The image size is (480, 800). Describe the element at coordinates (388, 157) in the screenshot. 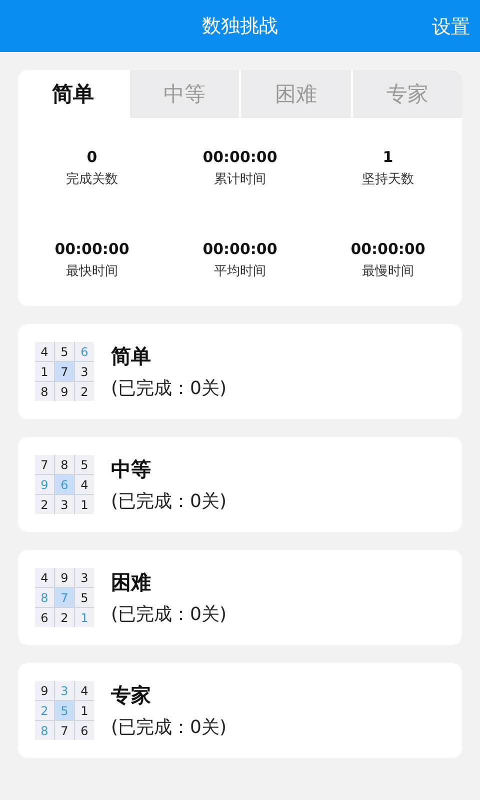

I see `stat-value: 1` at that location.